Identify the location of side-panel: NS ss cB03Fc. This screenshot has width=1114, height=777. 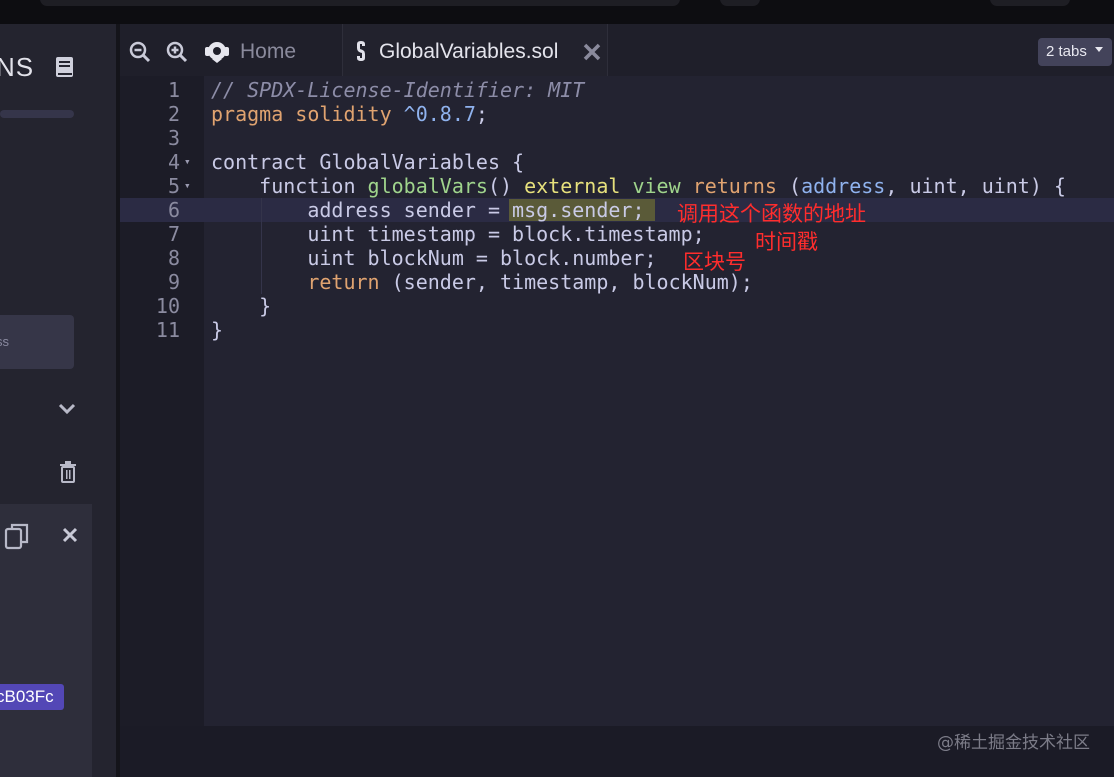
(58, 400).